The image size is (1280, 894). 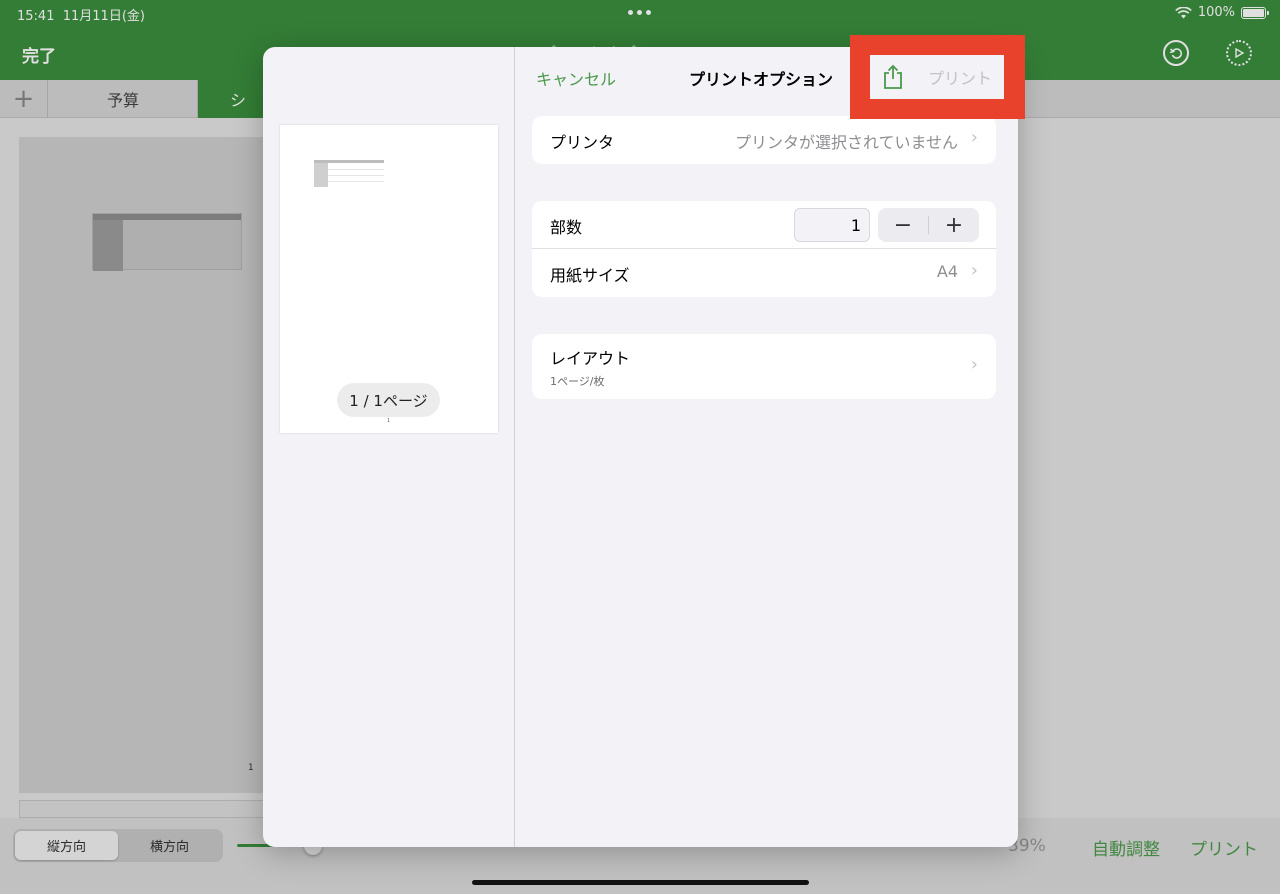 What do you see at coordinates (590, 358) in the screenshot?
I see `layout-label: レイアウト` at bounding box center [590, 358].